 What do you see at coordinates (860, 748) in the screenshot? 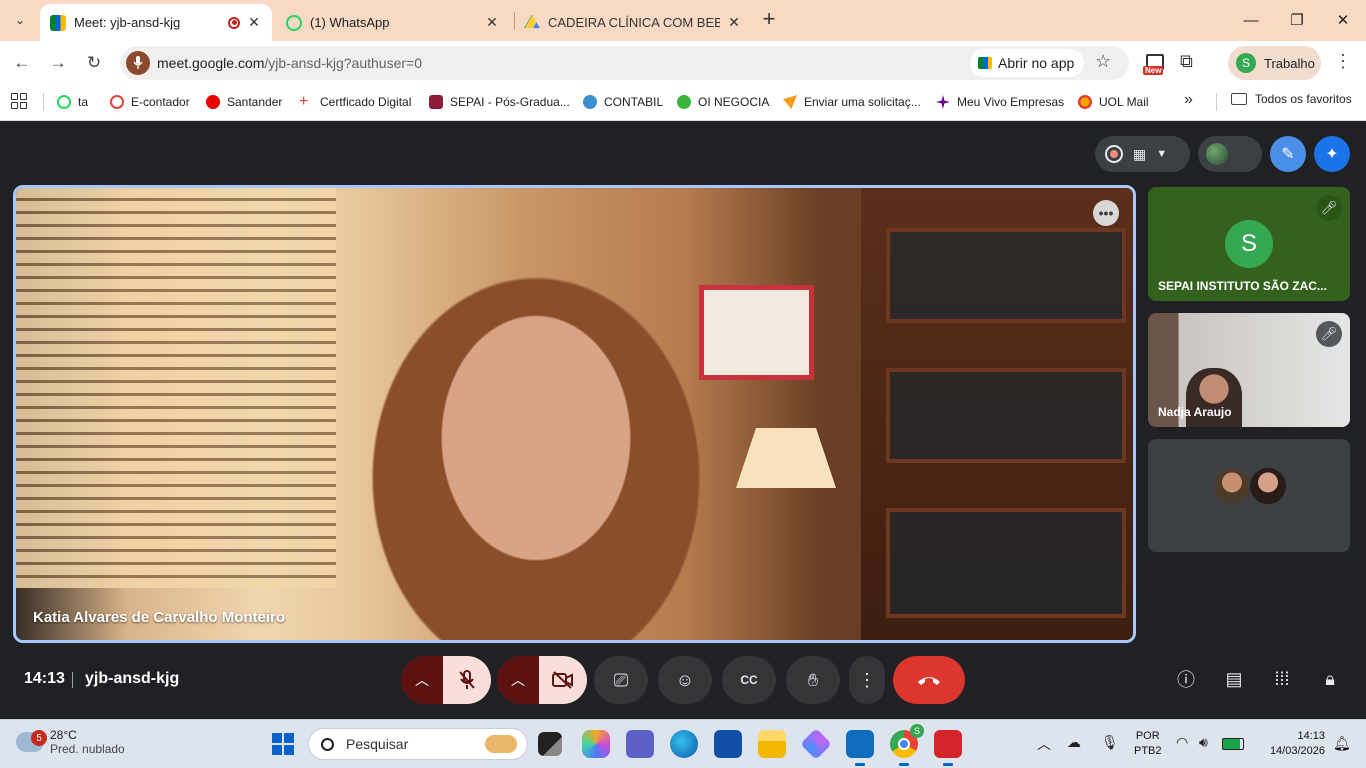
I see `outlook-icon` at bounding box center [860, 748].